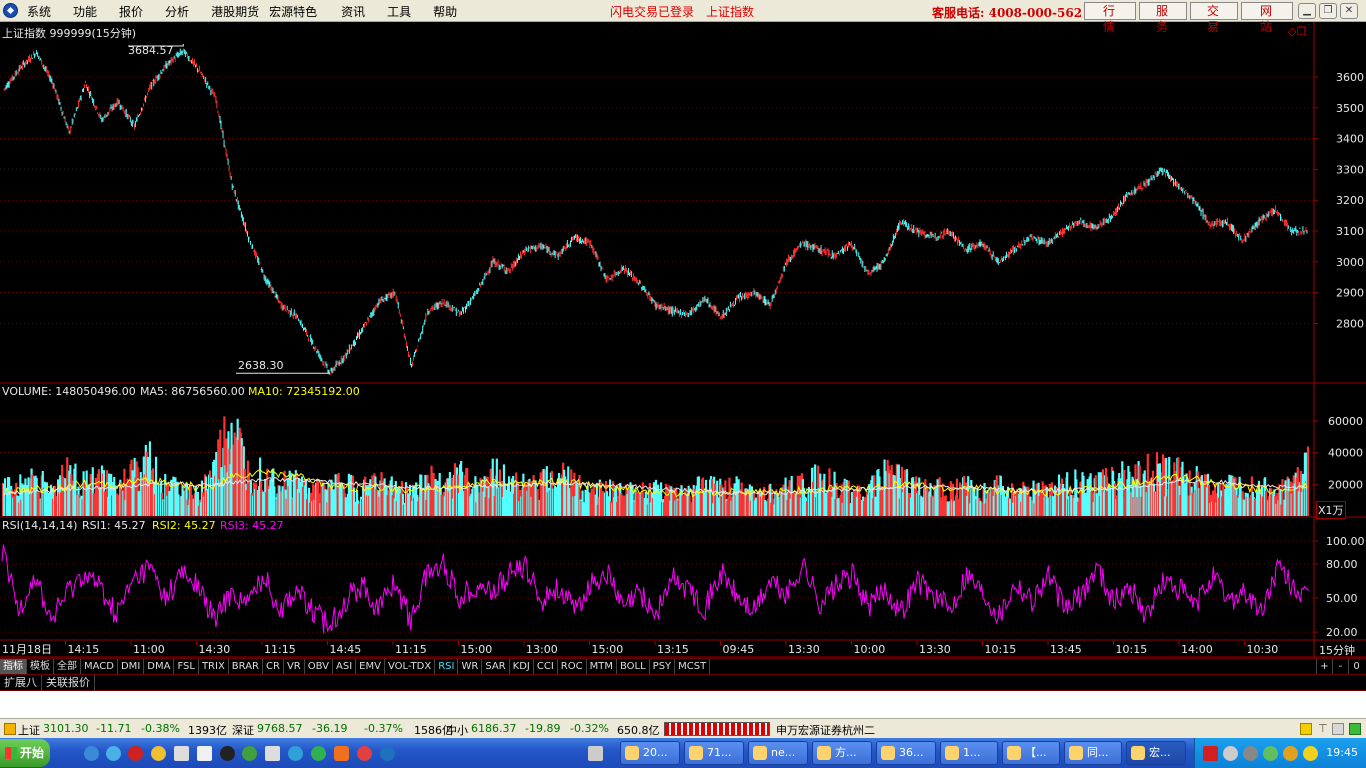 The height and width of the screenshot is (768, 1366). What do you see at coordinates (177, 11) in the screenshot?
I see `menu-analysis: 分析` at bounding box center [177, 11].